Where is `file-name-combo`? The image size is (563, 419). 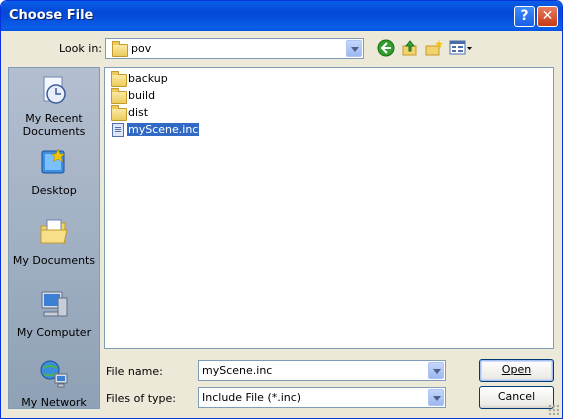 file-name-combo is located at coordinates (322, 370).